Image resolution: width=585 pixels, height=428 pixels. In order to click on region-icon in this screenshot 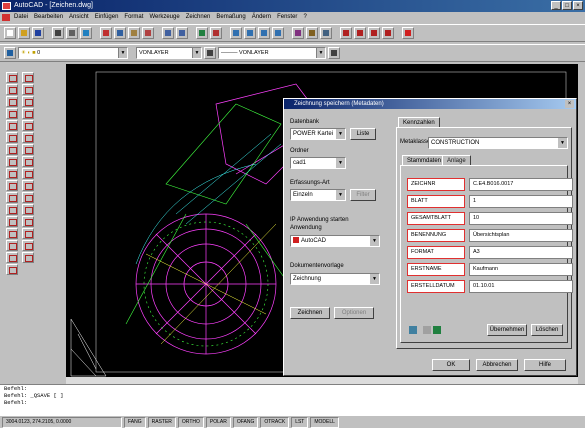, I will do `click(12, 257)`.